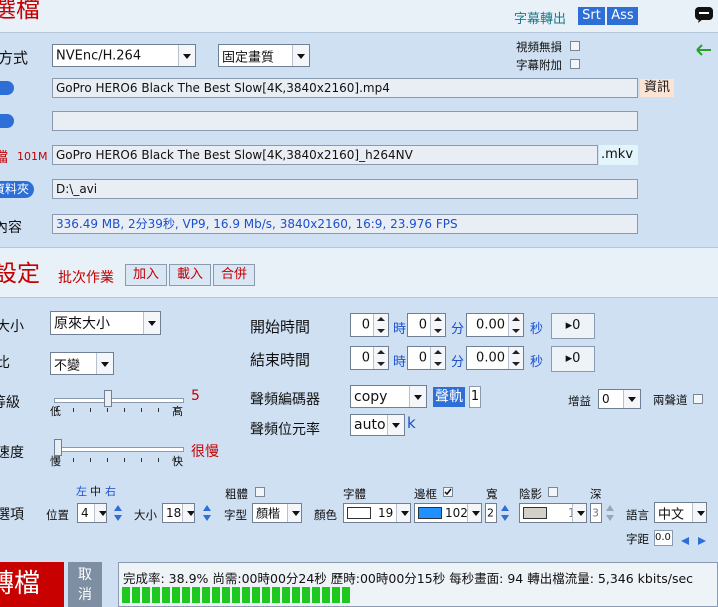  I want to click on position-updown-icon, so click(118, 513).